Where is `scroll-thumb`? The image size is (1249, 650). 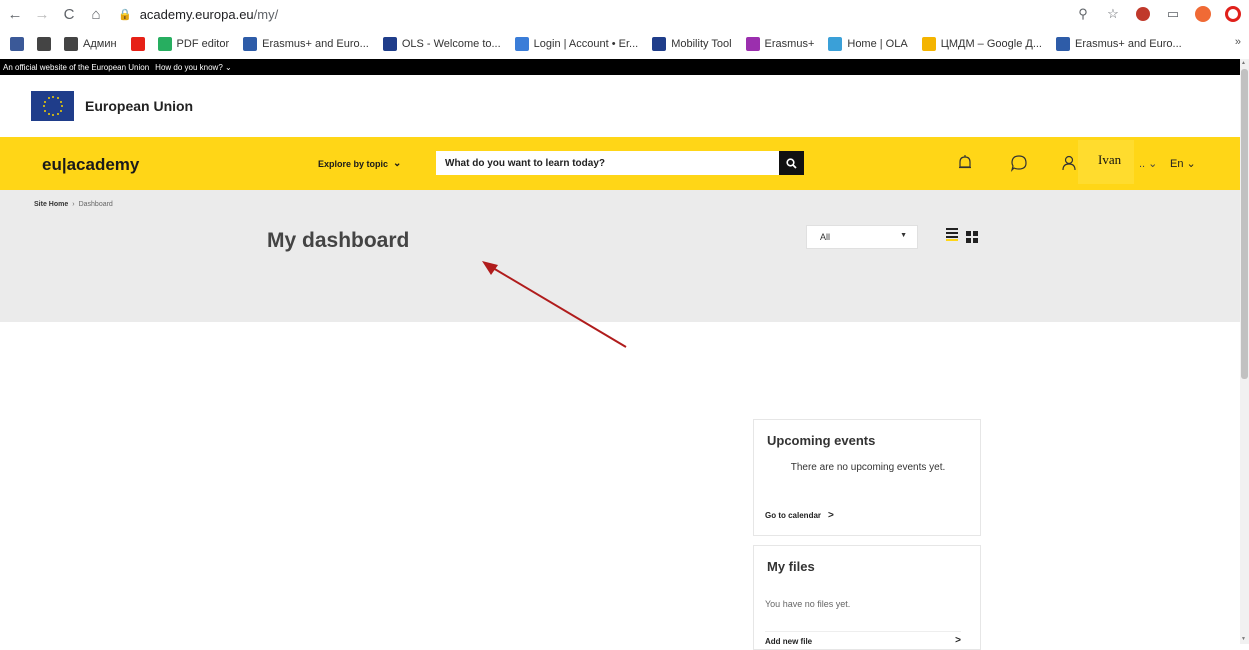 scroll-thumb is located at coordinates (1244, 224).